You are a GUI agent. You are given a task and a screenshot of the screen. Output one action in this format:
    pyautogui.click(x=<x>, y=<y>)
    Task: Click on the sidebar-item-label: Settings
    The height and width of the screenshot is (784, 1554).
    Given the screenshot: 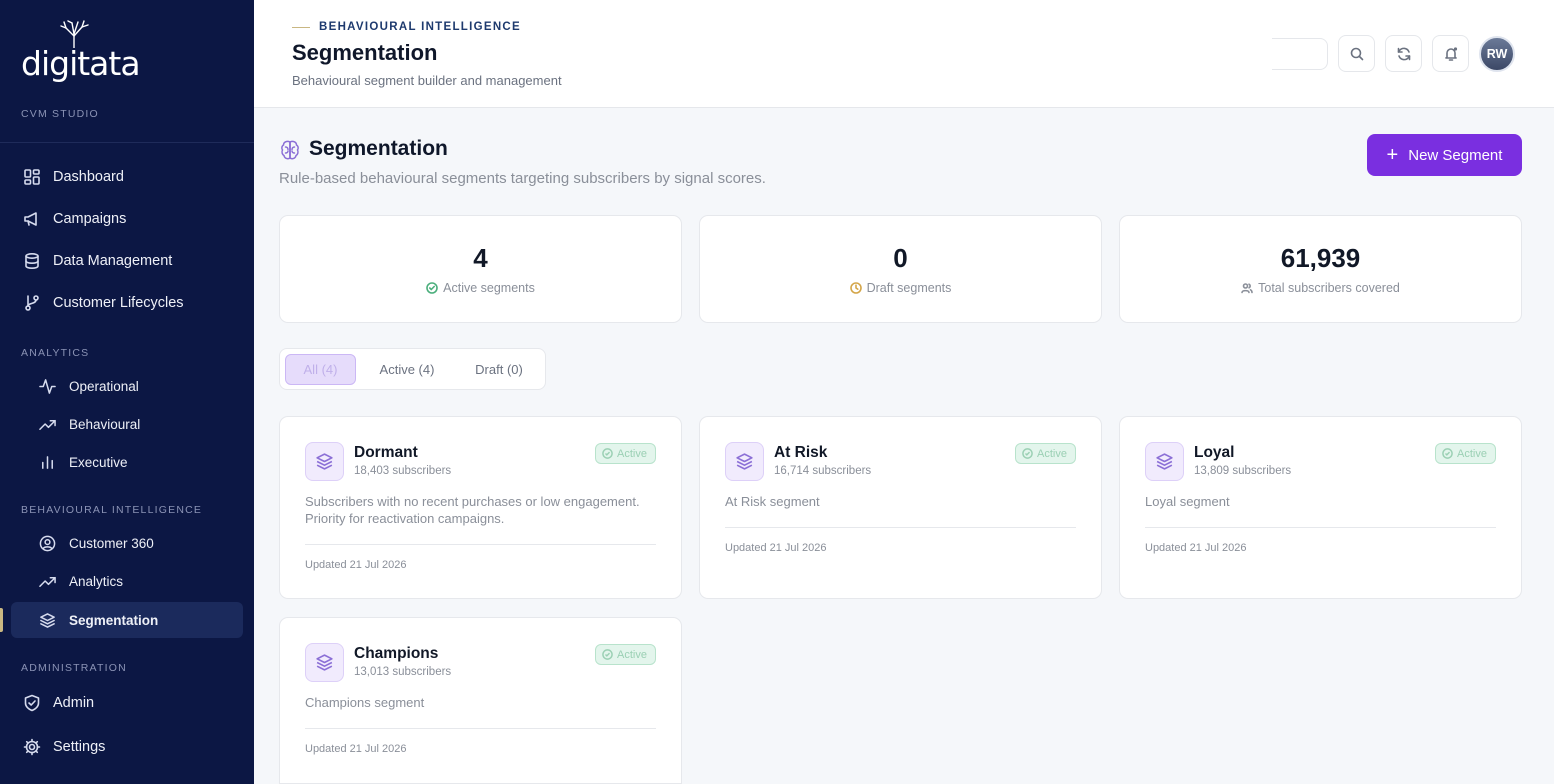 What is the action you would take?
    pyautogui.click(x=79, y=747)
    